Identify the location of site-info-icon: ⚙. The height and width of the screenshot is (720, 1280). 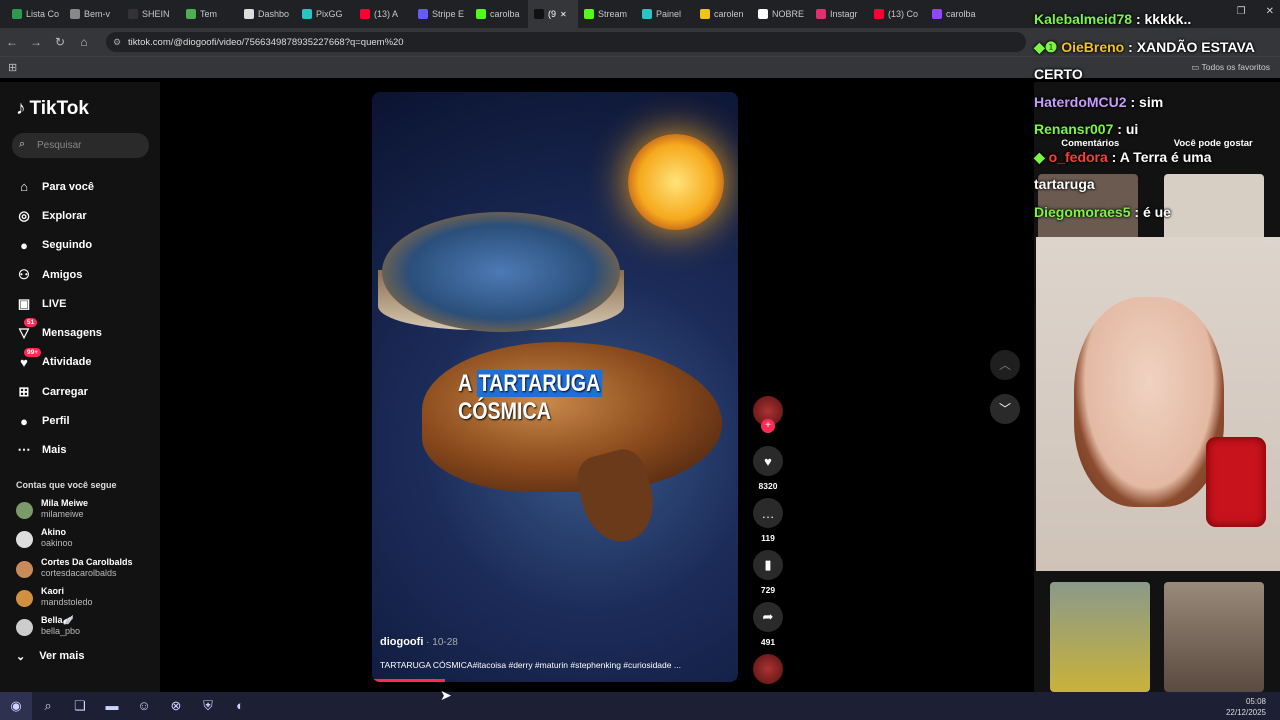
(117, 42).